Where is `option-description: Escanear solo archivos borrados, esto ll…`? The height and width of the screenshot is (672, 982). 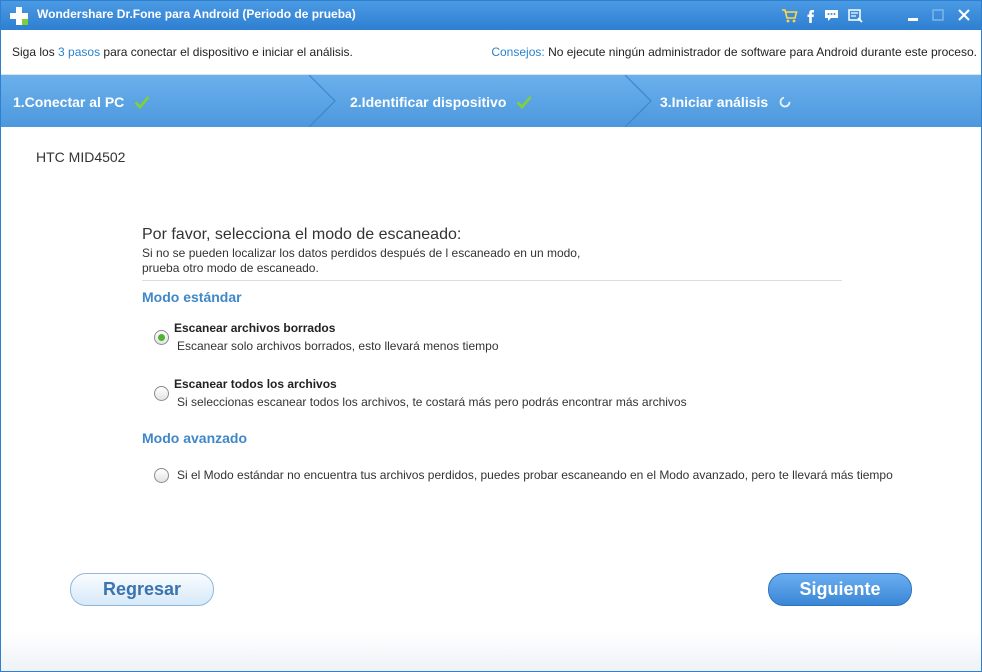 option-description: Escanear solo archivos borrados, esto ll… is located at coordinates (338, 346).